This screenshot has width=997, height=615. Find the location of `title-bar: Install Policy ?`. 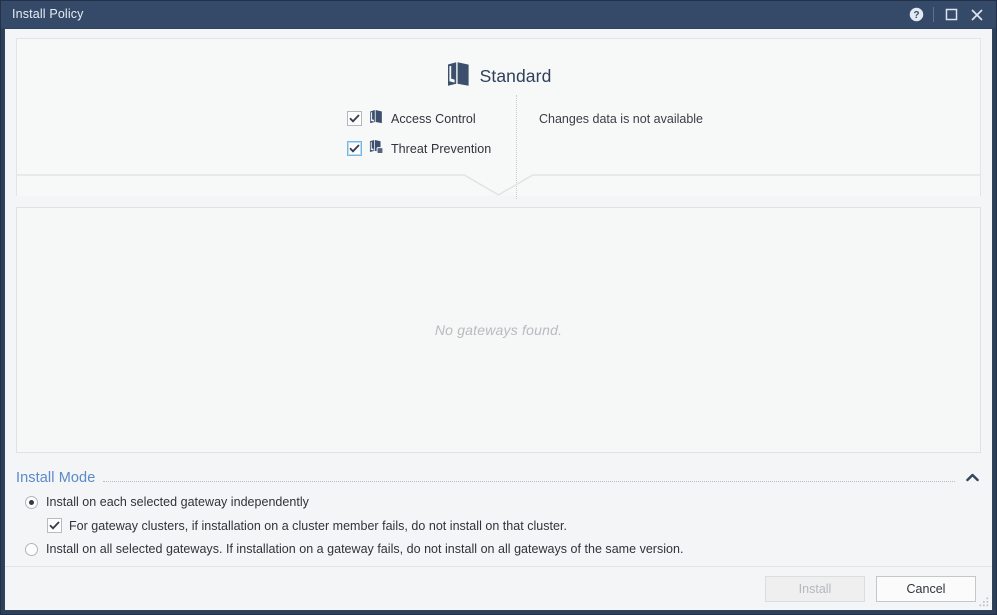

title-bar: Install Policy ? is located at coordinates (498, 14).